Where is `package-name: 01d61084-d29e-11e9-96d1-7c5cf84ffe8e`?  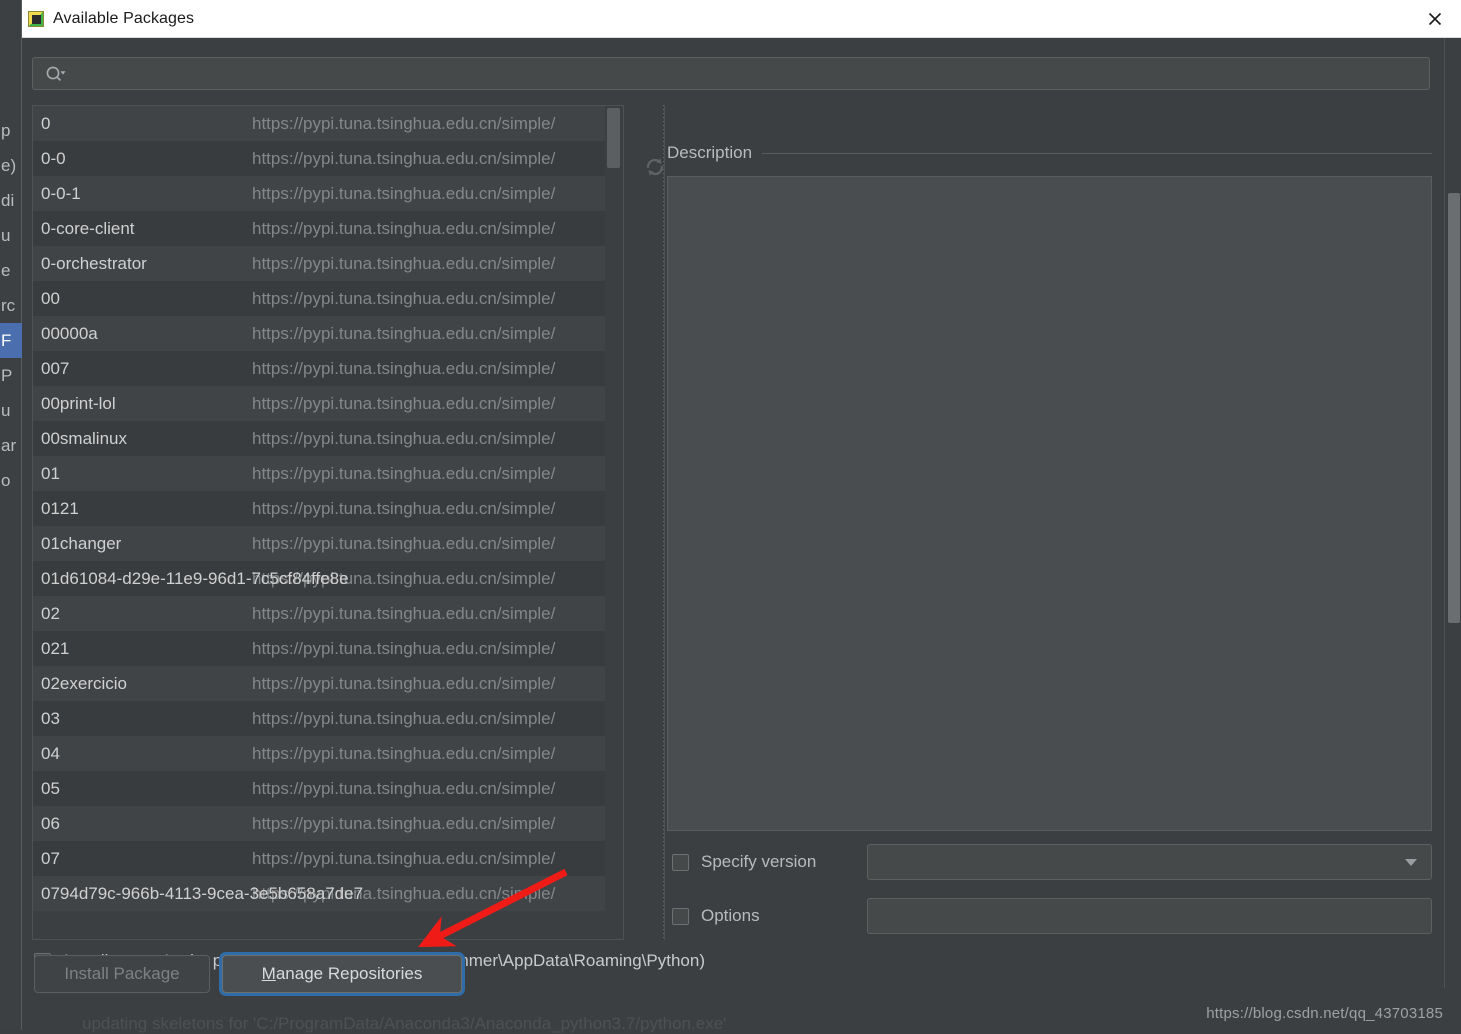
package-name: 01d61084-d29e-11e9-96d1-7c5cf84ffe8e is located at coordinates (195, 578).